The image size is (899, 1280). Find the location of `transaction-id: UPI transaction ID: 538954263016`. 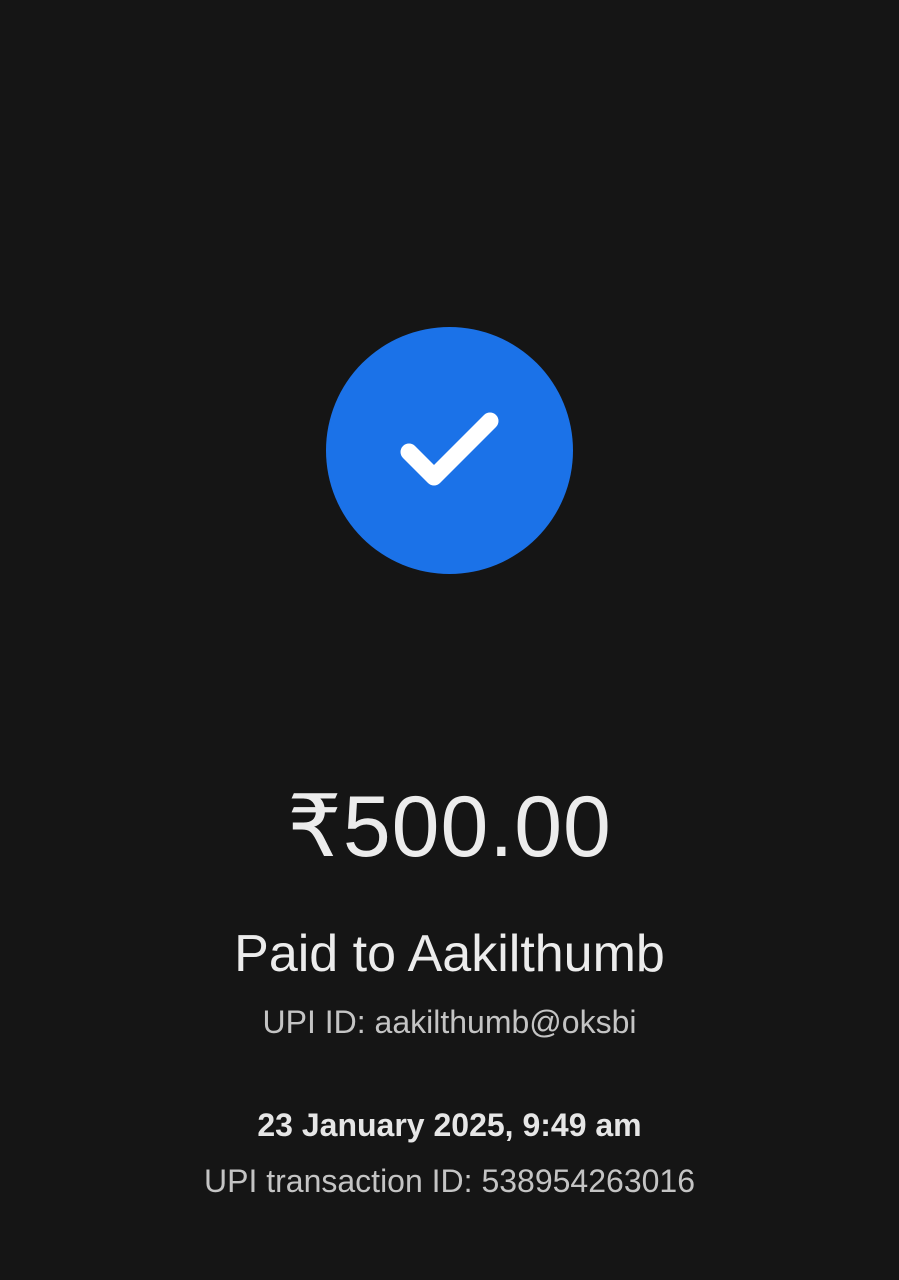

transaction-id: UPI transaction ID: 538954263016 is located at coordinates (449, 1181).